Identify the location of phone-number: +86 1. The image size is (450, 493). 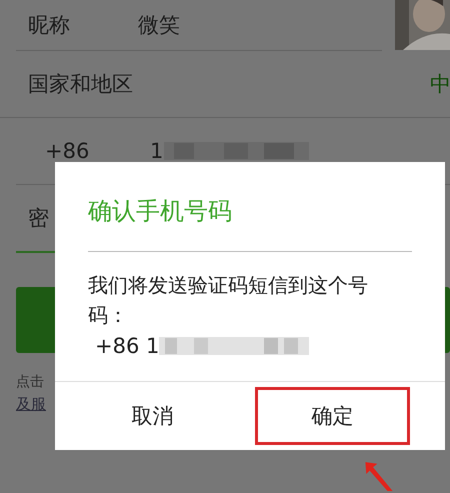
(127, 346).